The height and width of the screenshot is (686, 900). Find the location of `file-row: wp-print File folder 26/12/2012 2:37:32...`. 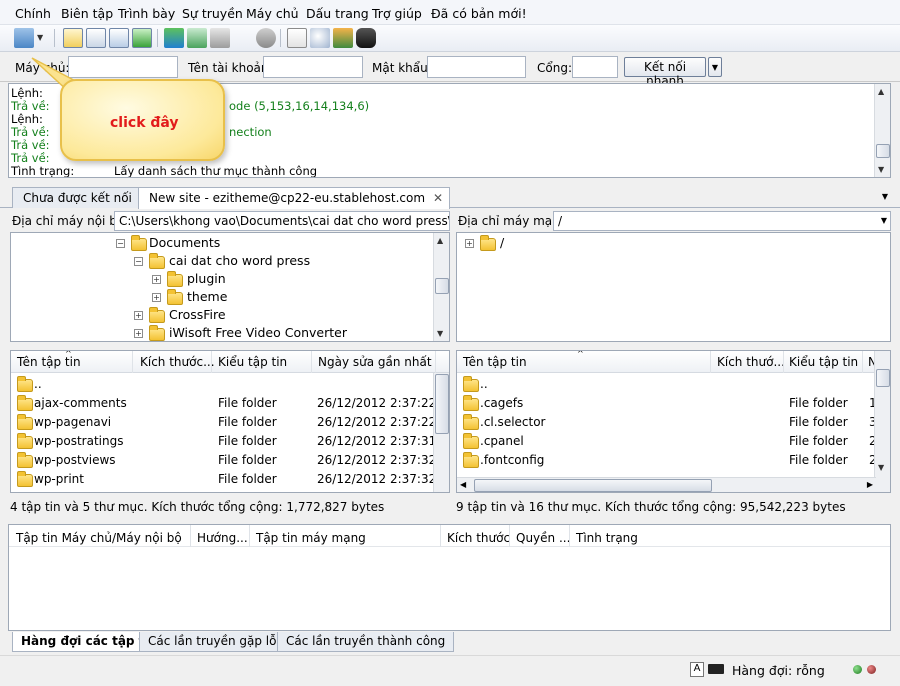

file-row: wp-print File folder 26/12/2012 2:37:32... is located at coordinates (230, 479).